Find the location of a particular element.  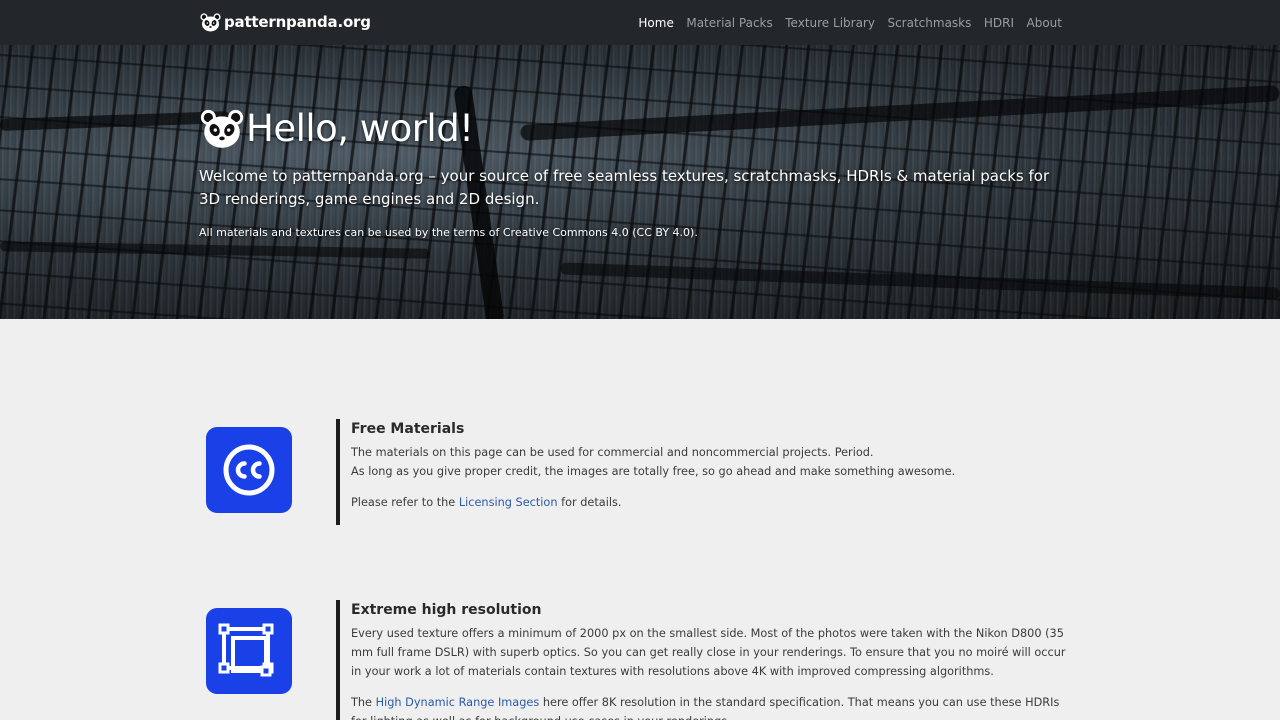

nav-home: Home is located at coordinates (655, 23).